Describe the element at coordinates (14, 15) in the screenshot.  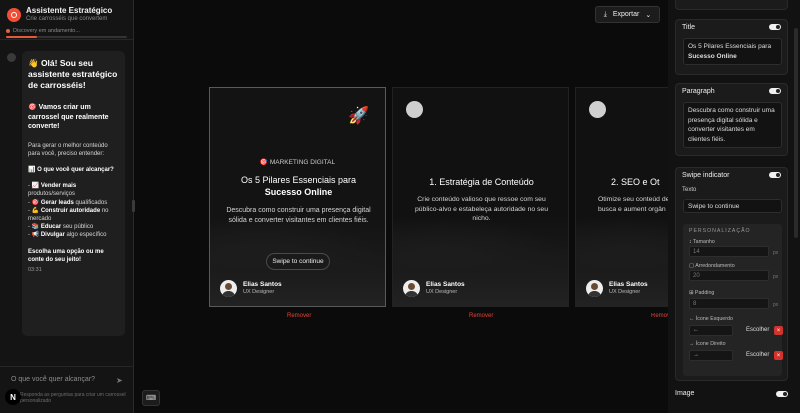
I see `app-logo-icon` at that location.